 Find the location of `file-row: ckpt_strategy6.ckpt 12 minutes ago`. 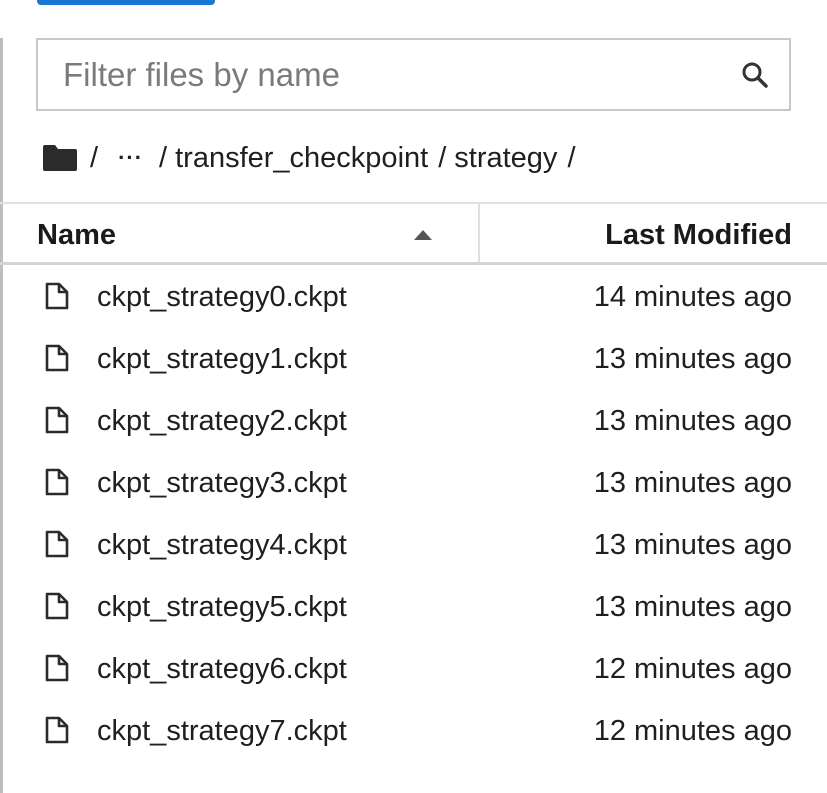

file-row: ckpt_strategy6.ckpt 12 minutes ago is located at coordinates (413, 670).